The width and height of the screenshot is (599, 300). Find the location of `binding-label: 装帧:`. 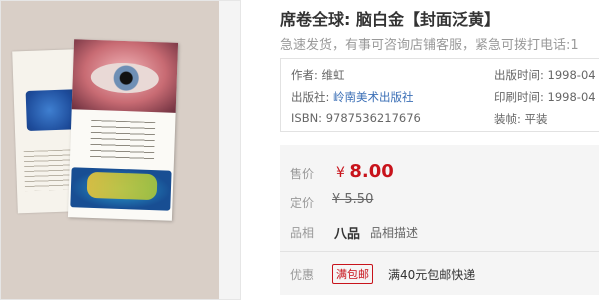

binding-label: 装帧: is located at coordinates (507, 119).